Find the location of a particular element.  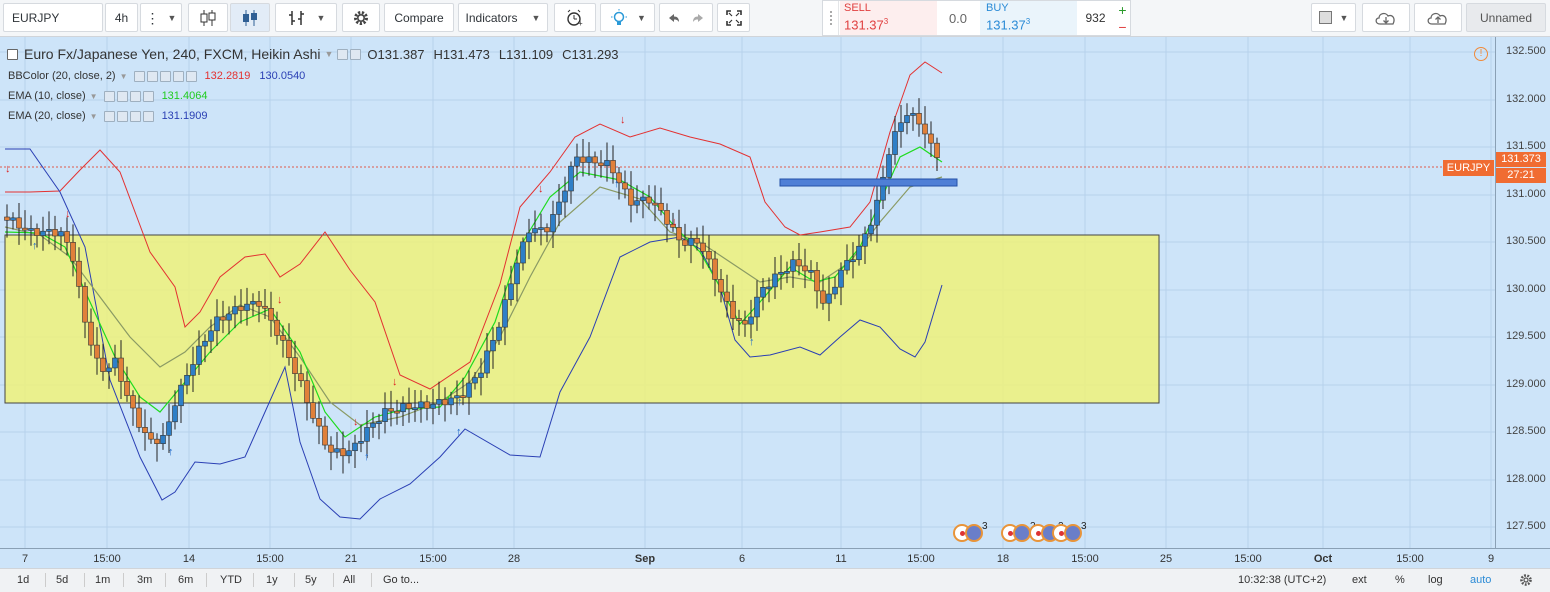

quantity-plus-button: + is located at coordinates (1122, 9).